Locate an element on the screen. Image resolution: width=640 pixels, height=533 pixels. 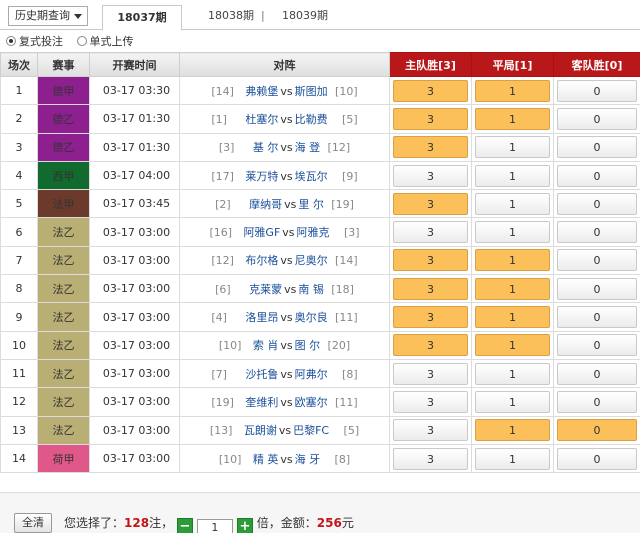
home-team: 瓦朗谢 is located at coordinates (260, 430).